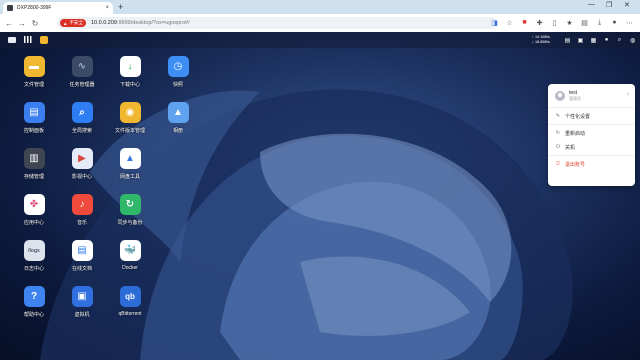  I want to click on url-host: 10.0.0.209, so click(103, 23).